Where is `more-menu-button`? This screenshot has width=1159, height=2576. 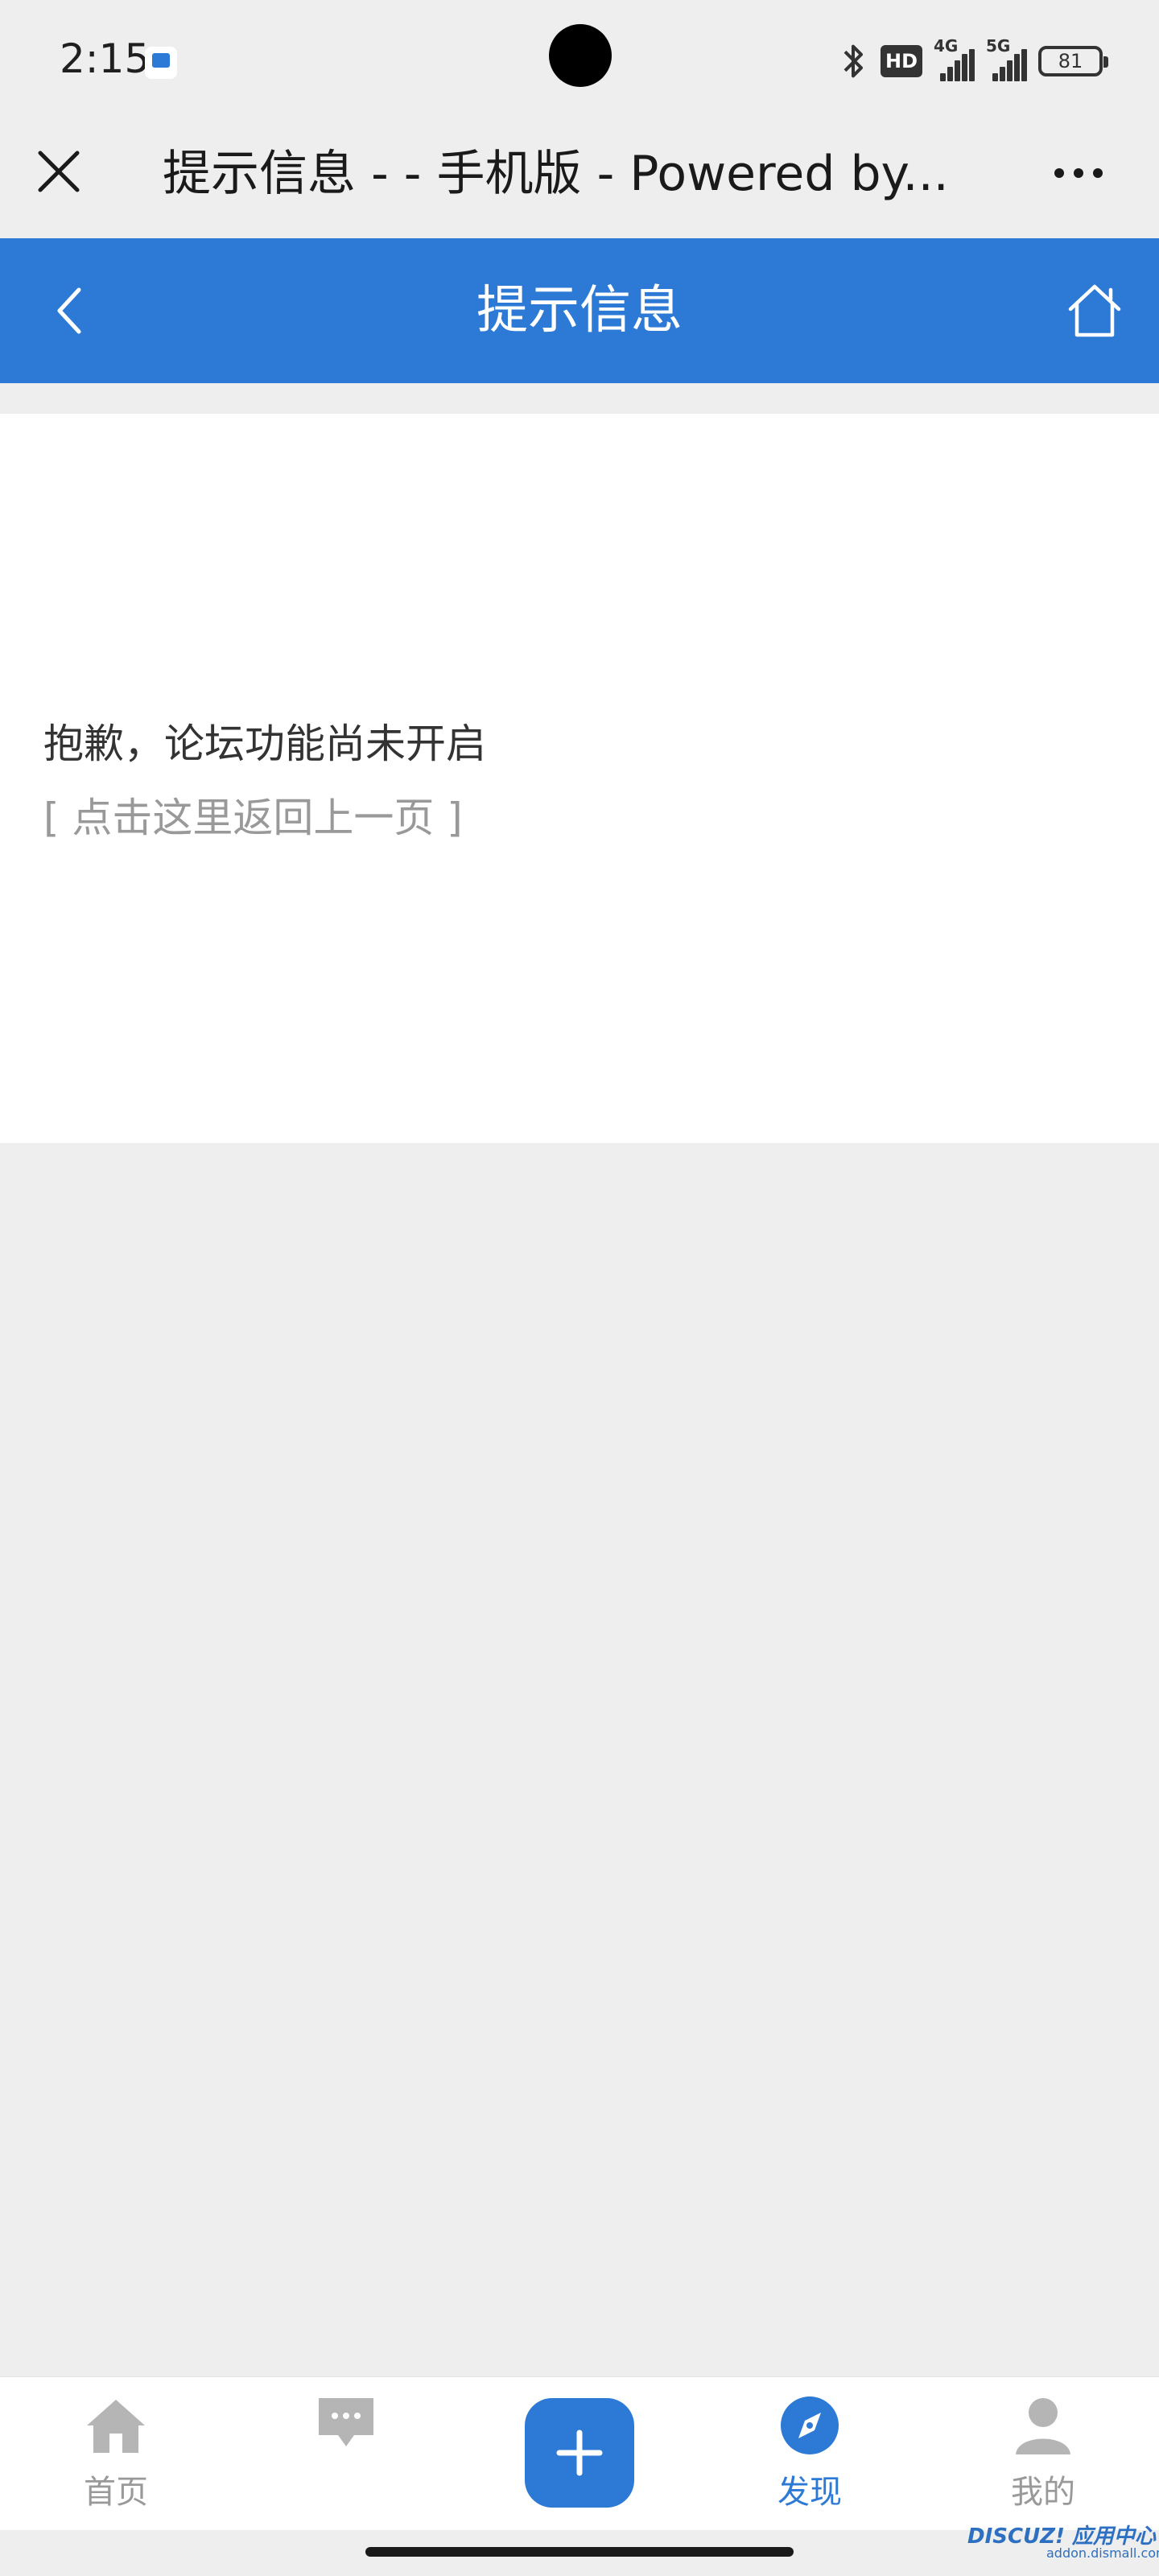
more-menu-button is located at coordinates (1078, 173).